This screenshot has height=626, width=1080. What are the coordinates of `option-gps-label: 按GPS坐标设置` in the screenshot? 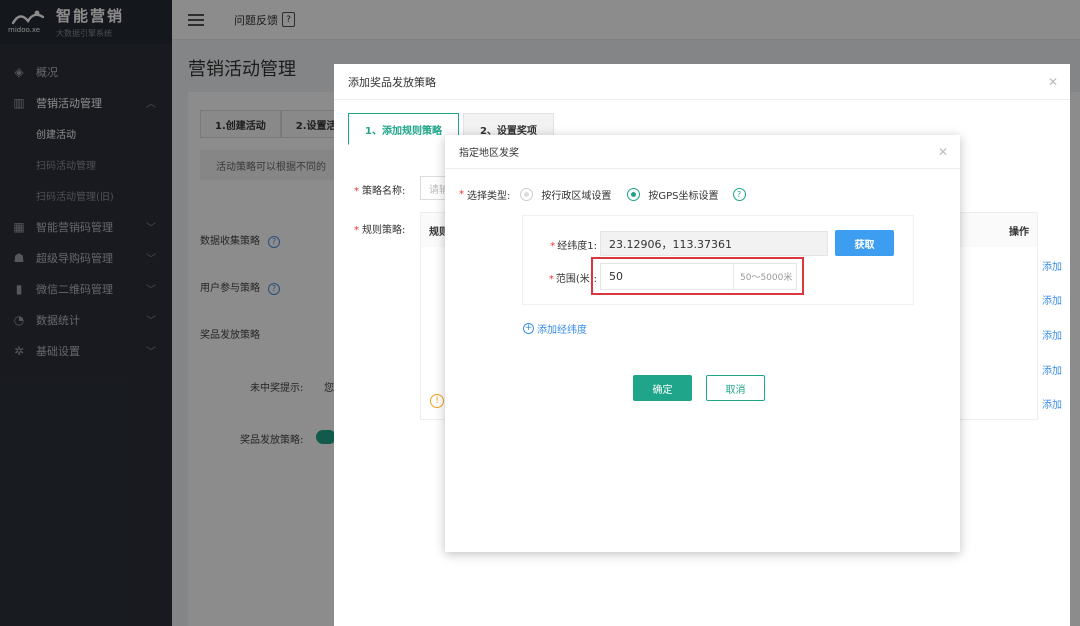 It's located at (683, 194).